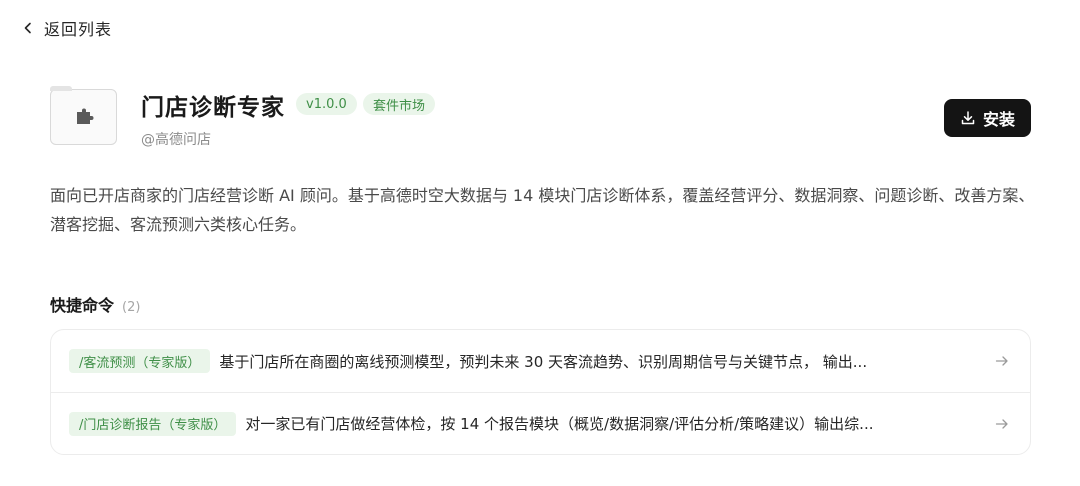 This screenshot has height=486, width=1080. I want to click on commands-title: 快捷命令, so click(82, 305).